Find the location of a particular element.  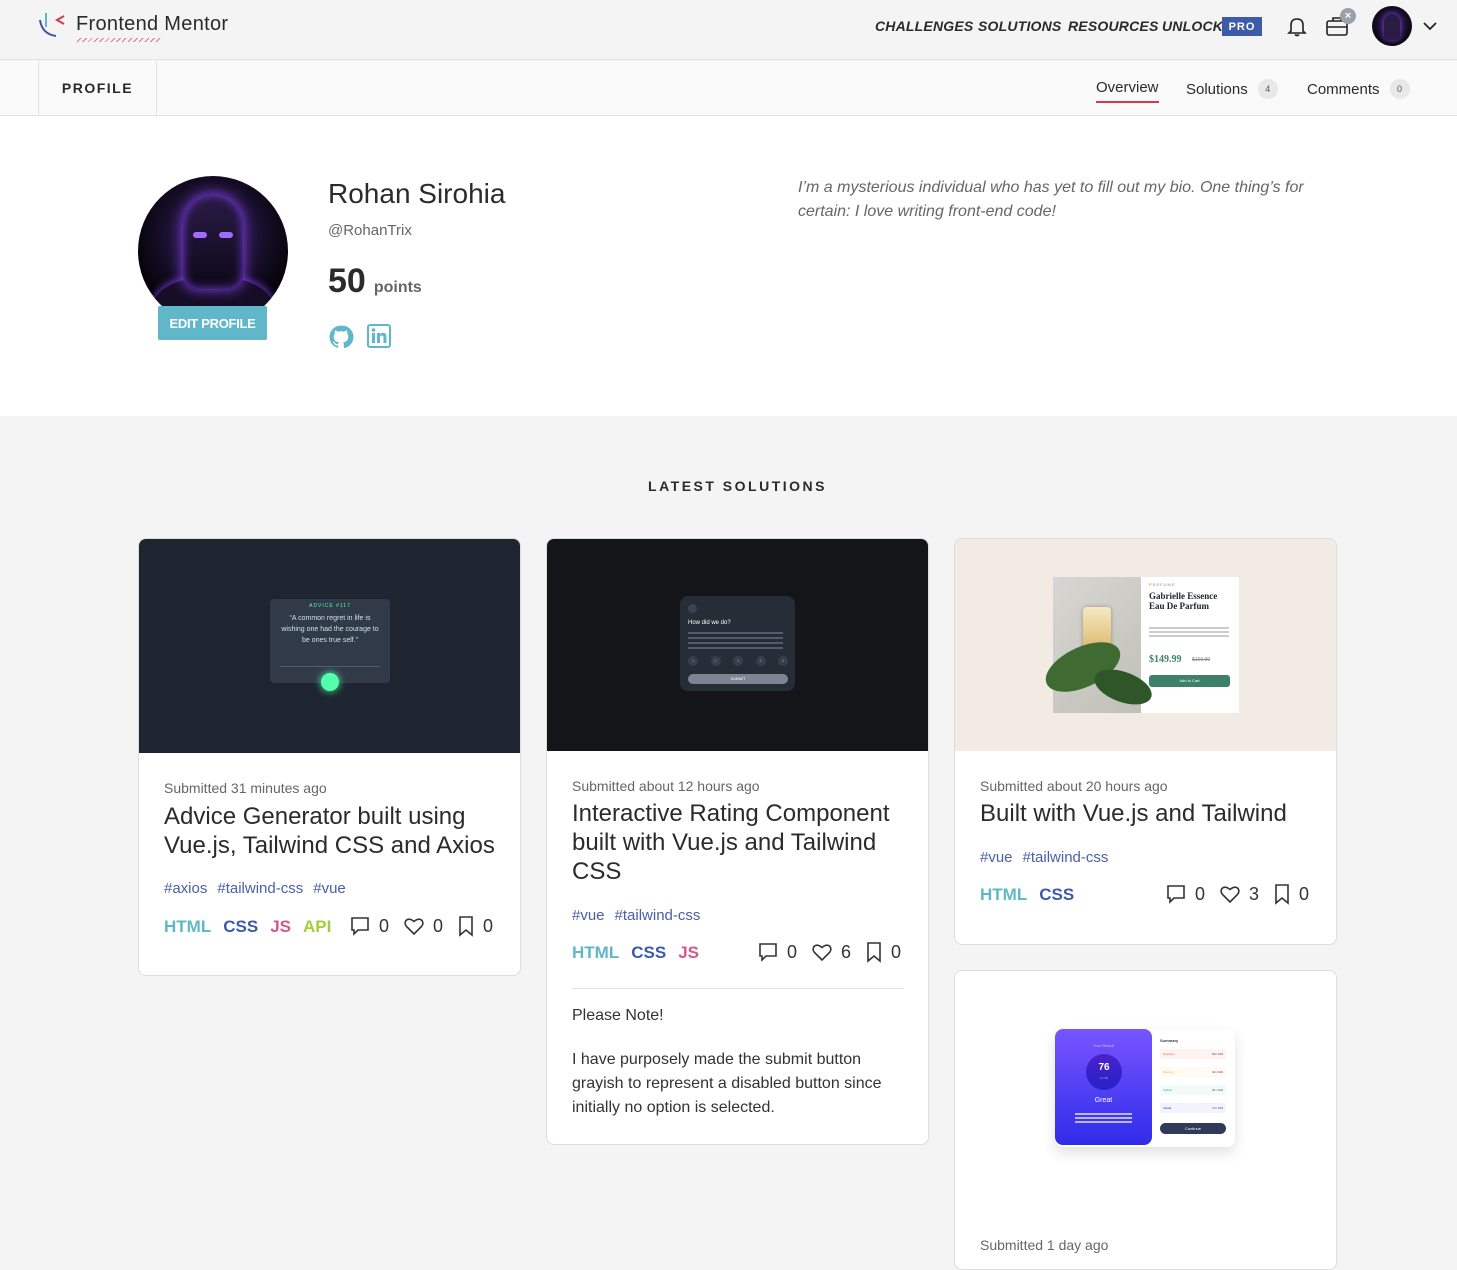

nav-resources-link: RESOURCES is located at coordinates (1113, 26).